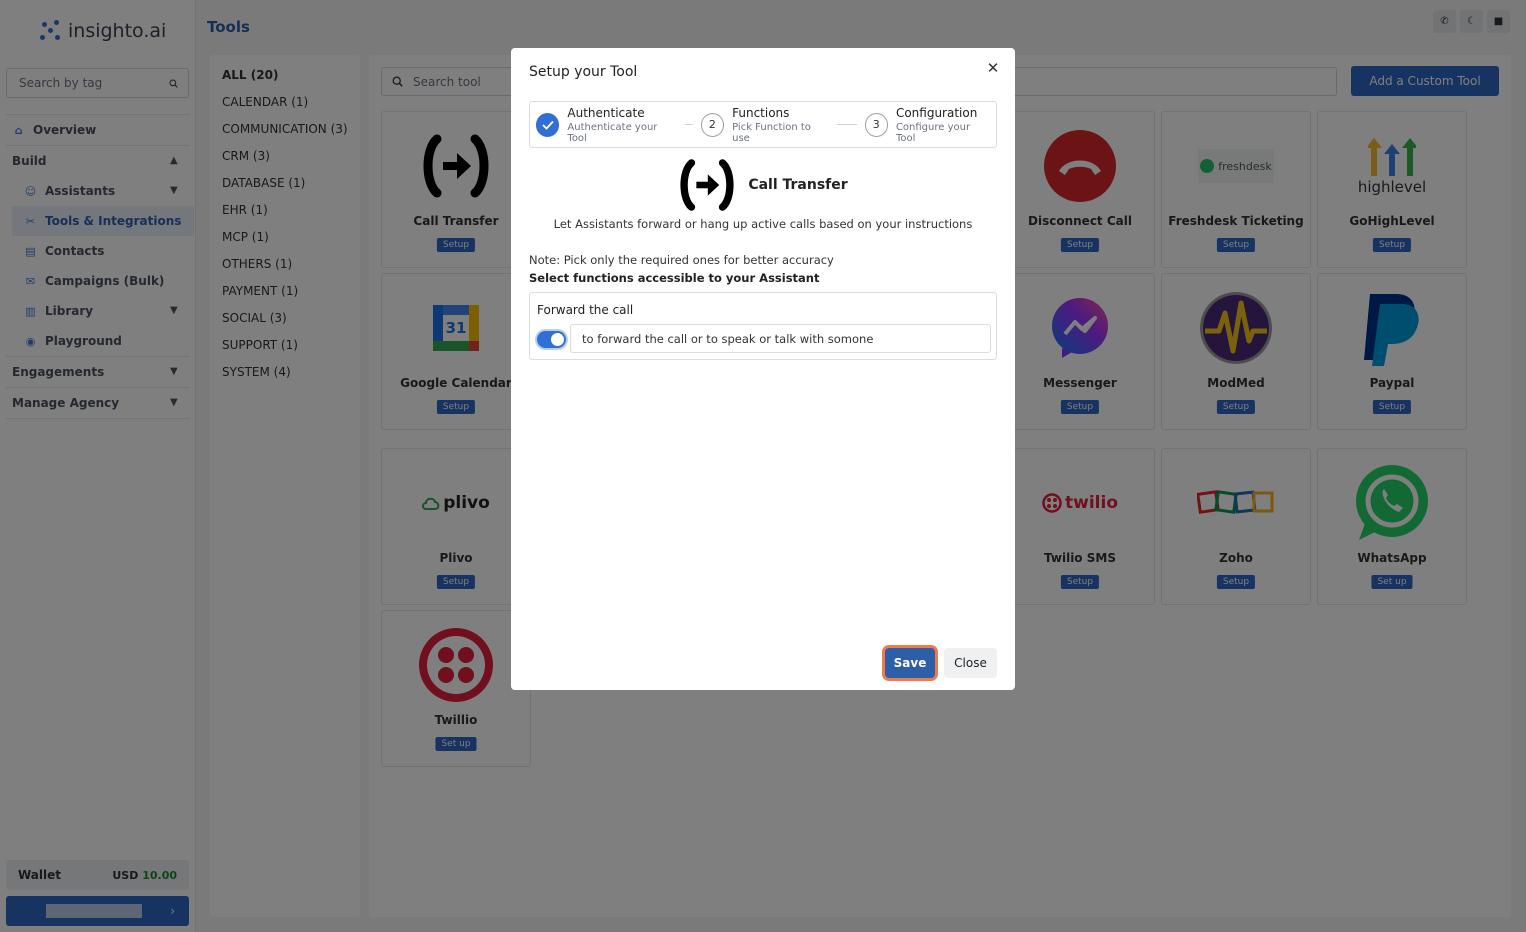 The image size is (1526, 932). Describe the element at coordinates (993, 68) in the screenshot. I see `close-icon: ✕` at that location.